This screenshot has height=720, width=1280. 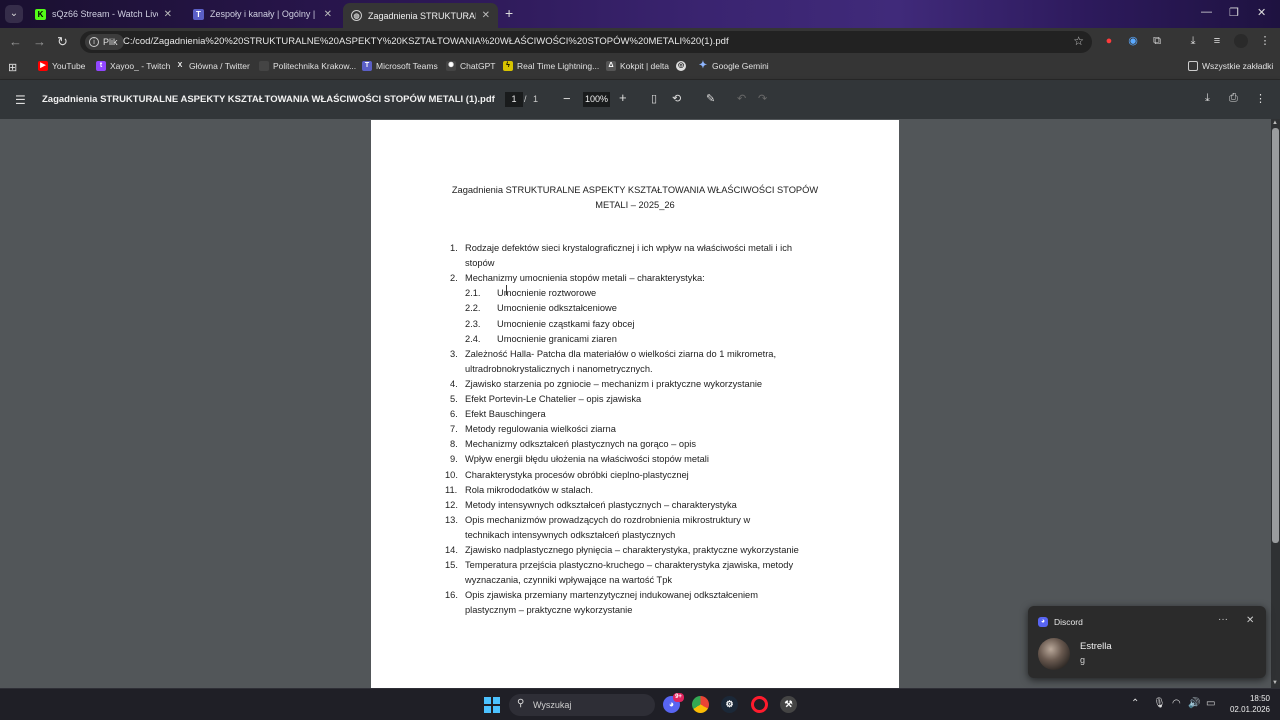 I want to click on tab-teams: T Zespoły i kanały | Ogólny | Mic ✕, so click(x=262, y=14).